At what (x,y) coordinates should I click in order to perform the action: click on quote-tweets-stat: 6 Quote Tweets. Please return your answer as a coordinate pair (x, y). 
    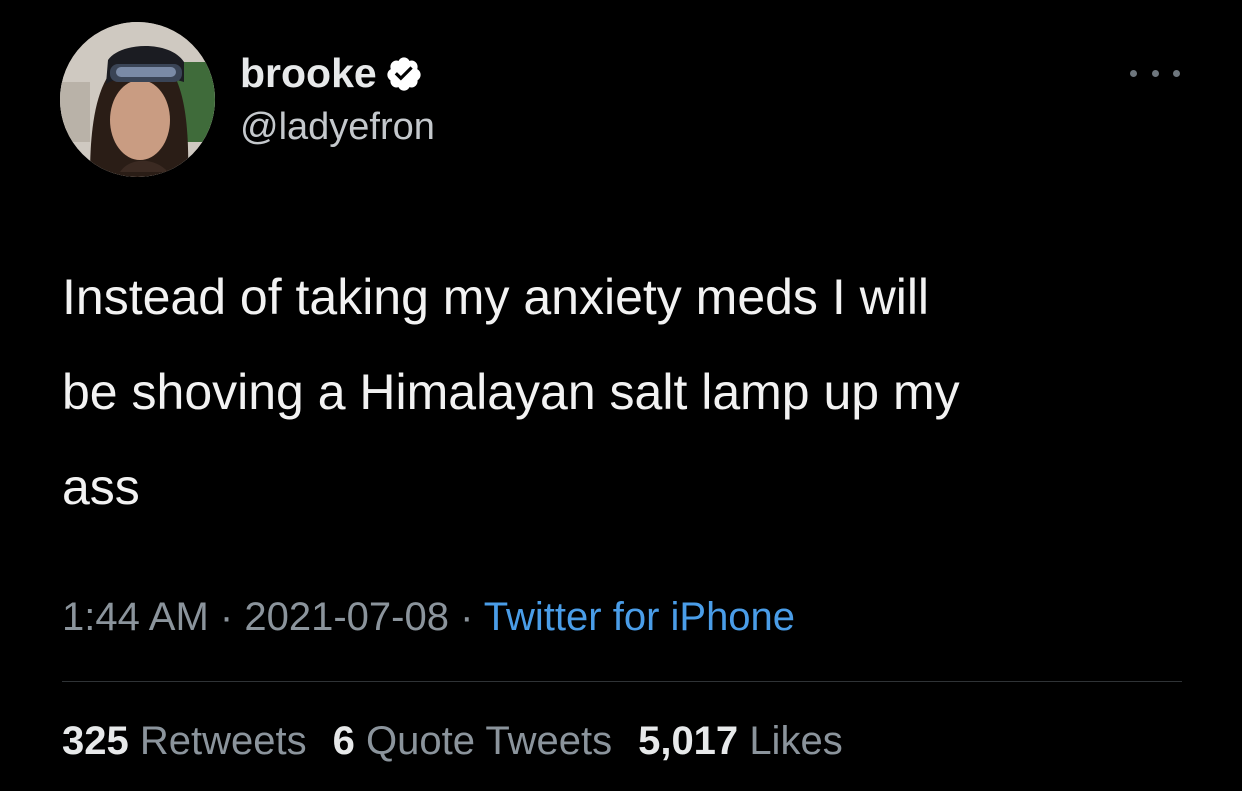
    Looking at the image, I should click on (472, 741).